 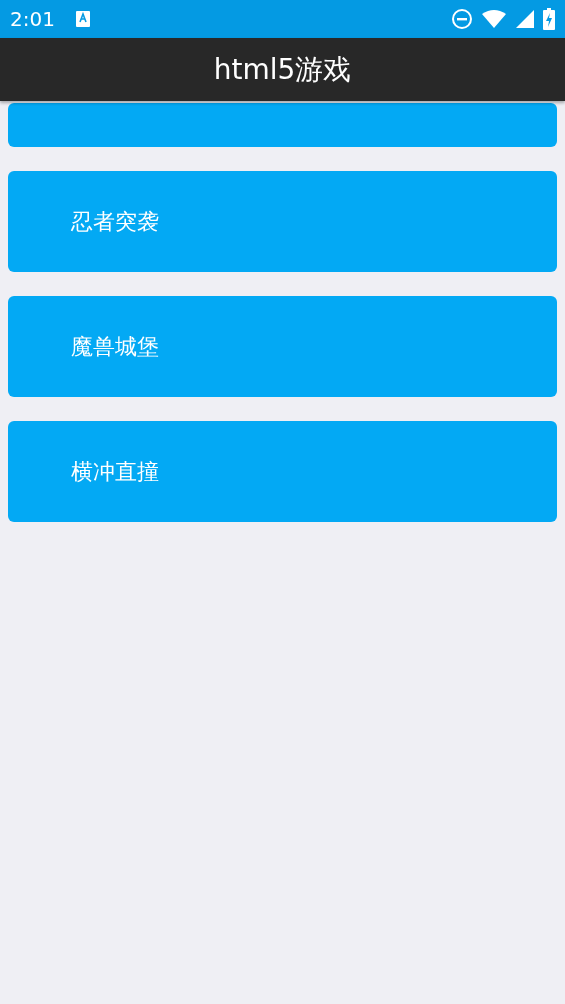 What do you see at coordinates (282, 221) in the screenshot?
I see `game-card: 忍者突袭` at bounding box center [282, 221].